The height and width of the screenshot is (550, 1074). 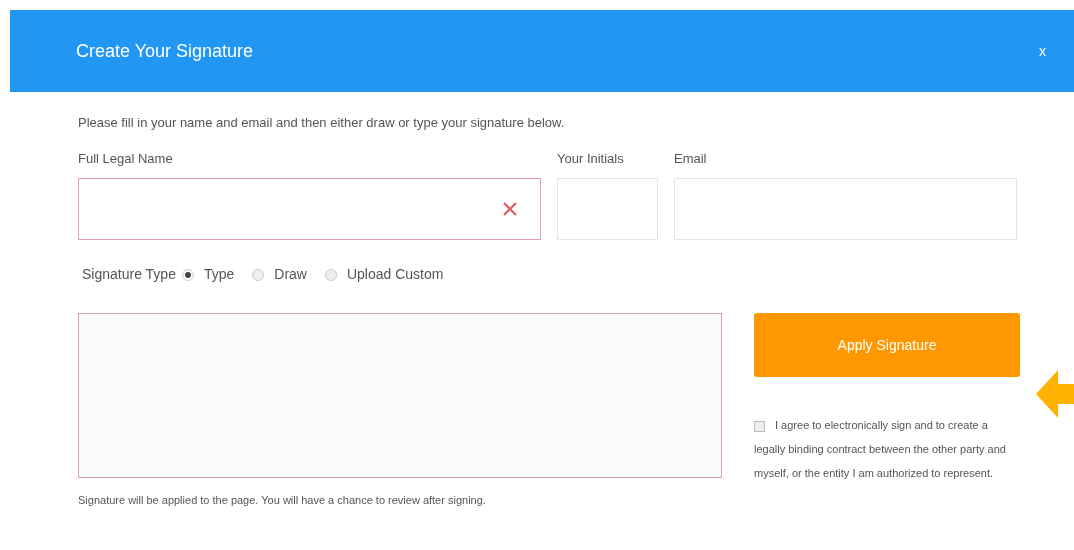 I want to click on radio-option: Upload Custom, so click(x=384, y=274).